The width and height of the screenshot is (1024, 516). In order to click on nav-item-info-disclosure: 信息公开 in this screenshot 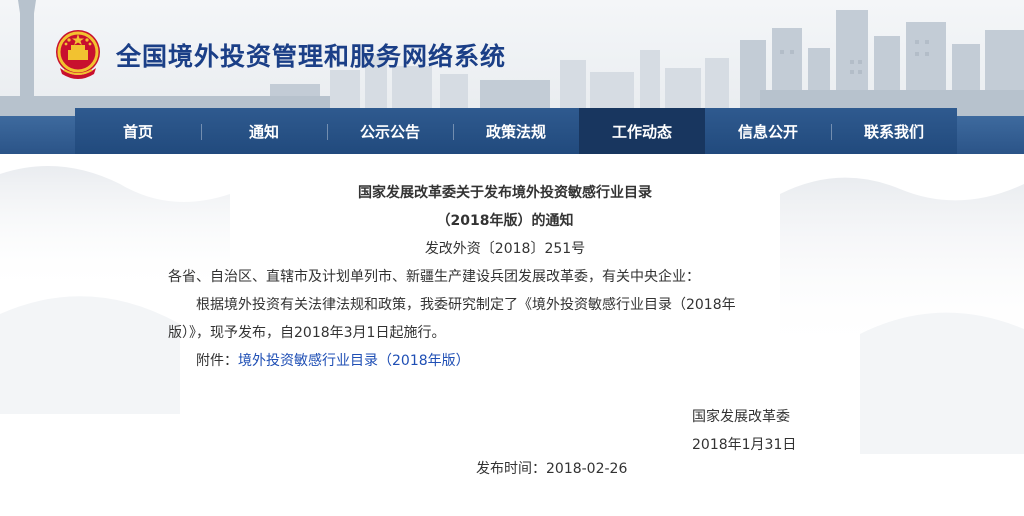, I will do `click(768, 131)`.